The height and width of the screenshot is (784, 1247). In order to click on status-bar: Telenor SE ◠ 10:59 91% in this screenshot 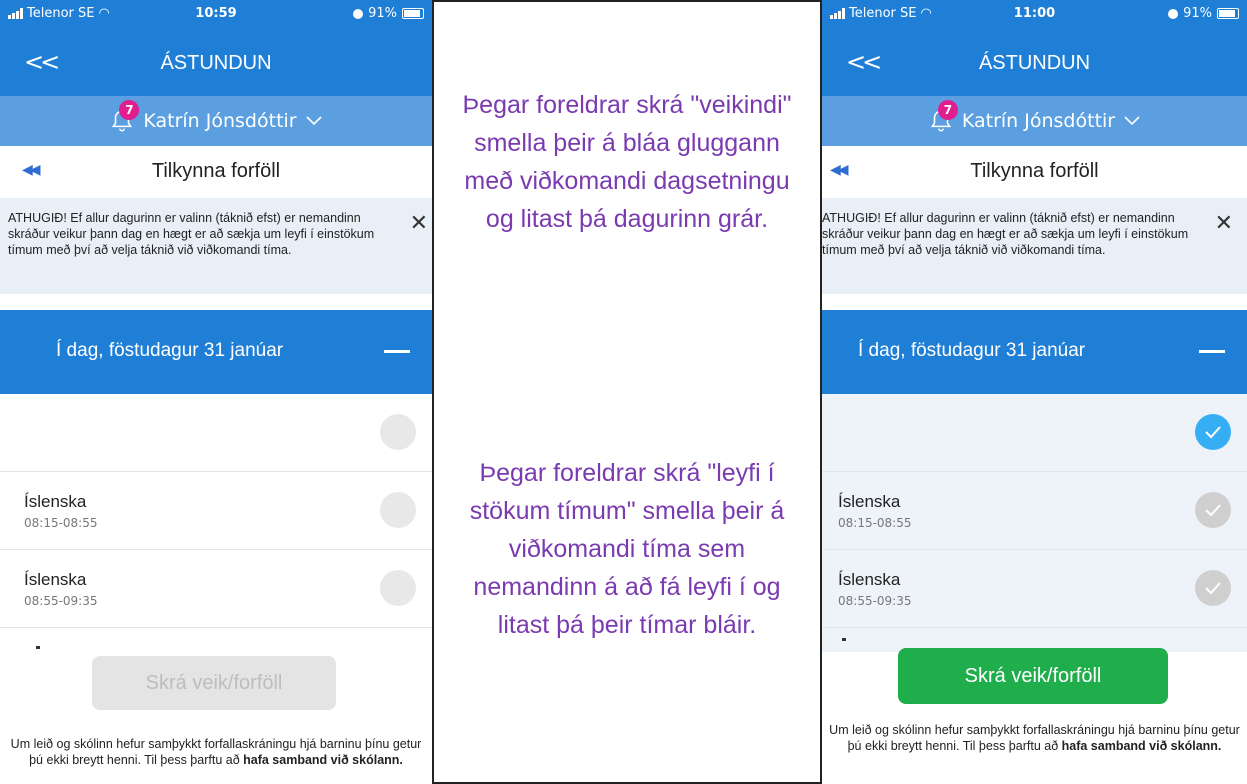, I will do `click(216, 14)`.